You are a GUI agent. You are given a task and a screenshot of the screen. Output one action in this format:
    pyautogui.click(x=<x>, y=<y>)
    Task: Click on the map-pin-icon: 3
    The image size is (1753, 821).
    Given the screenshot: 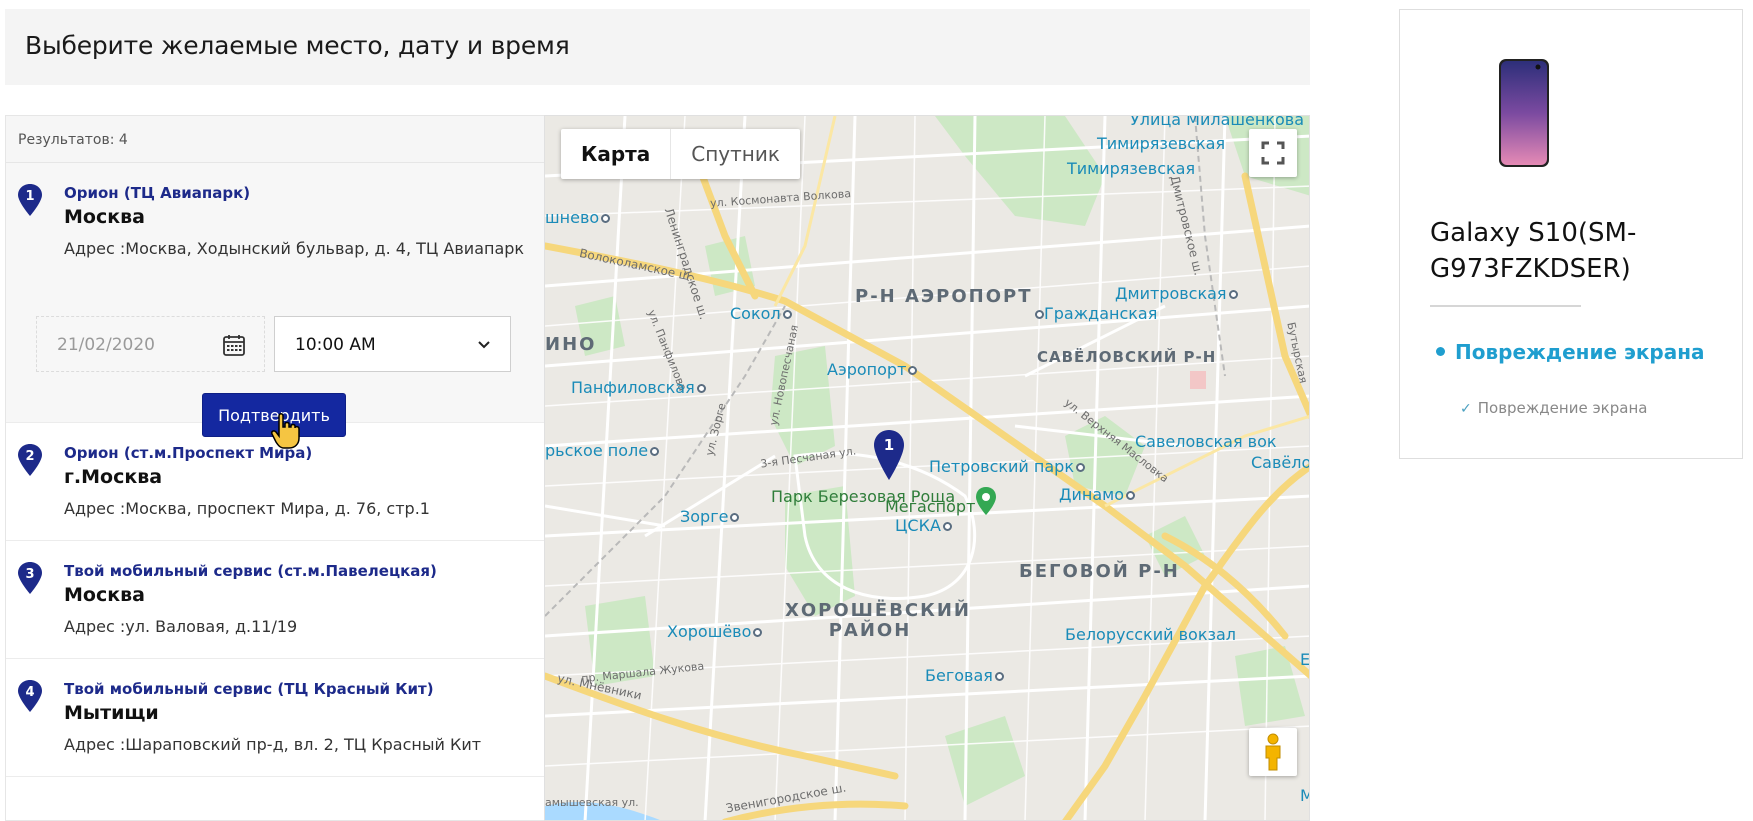 What is the action you would take?
    pyautogui.click(x=30, y=578)
    